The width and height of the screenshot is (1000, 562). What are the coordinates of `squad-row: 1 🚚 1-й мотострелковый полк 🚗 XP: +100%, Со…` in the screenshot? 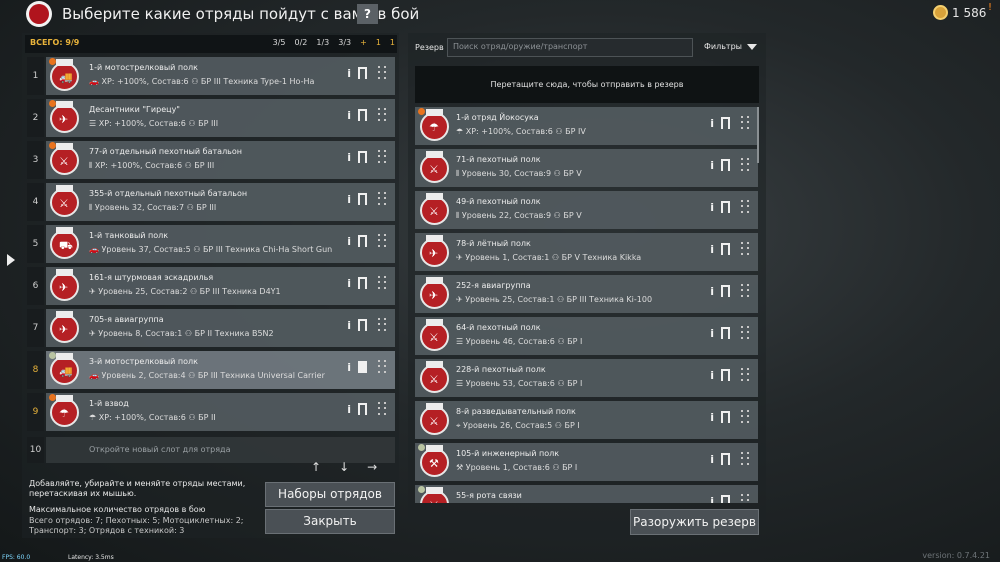 It's located at (211, 76).